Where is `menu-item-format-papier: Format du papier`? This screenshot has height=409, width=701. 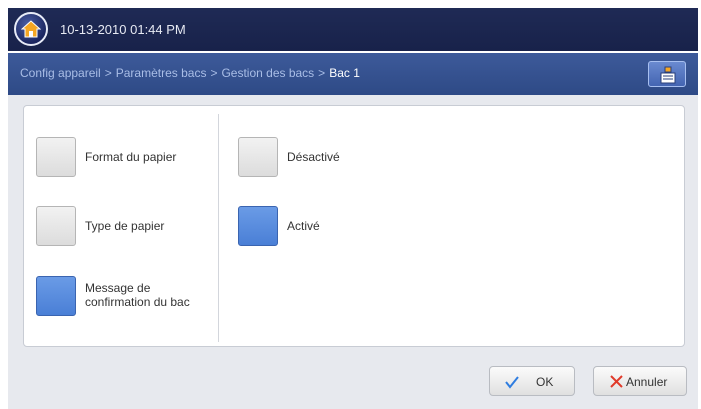
menu-item-format-papier: Format du papier is located at coordinates (121, 157).